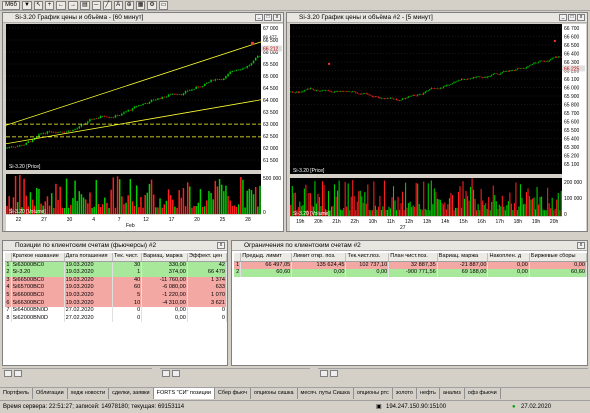 Image resolution: width=590 pixels, height=413 pixels. Describe the element at coordinates (89, 393) in the screenshot. I see `workspace-tab: хедж новости` at that location.